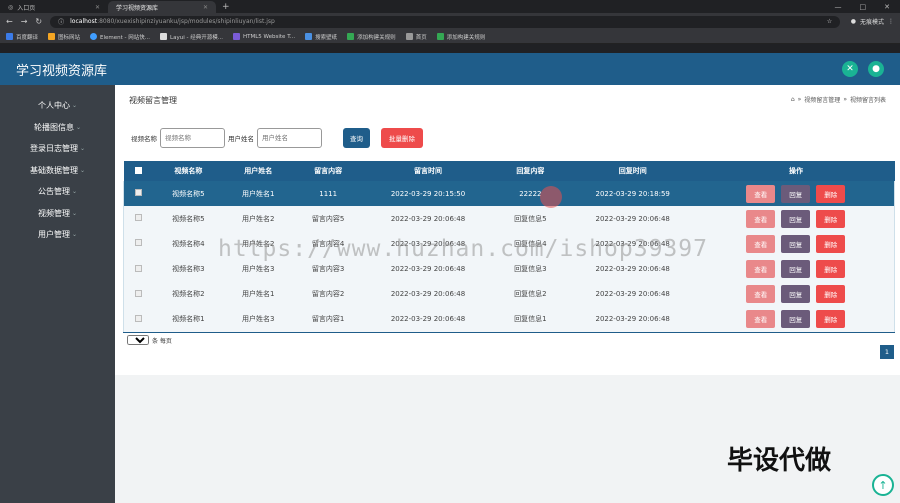 Image resolution: width=900 pixels, height=503 pixels. I want to click on new-tab-icon: +, so click(226, 7).